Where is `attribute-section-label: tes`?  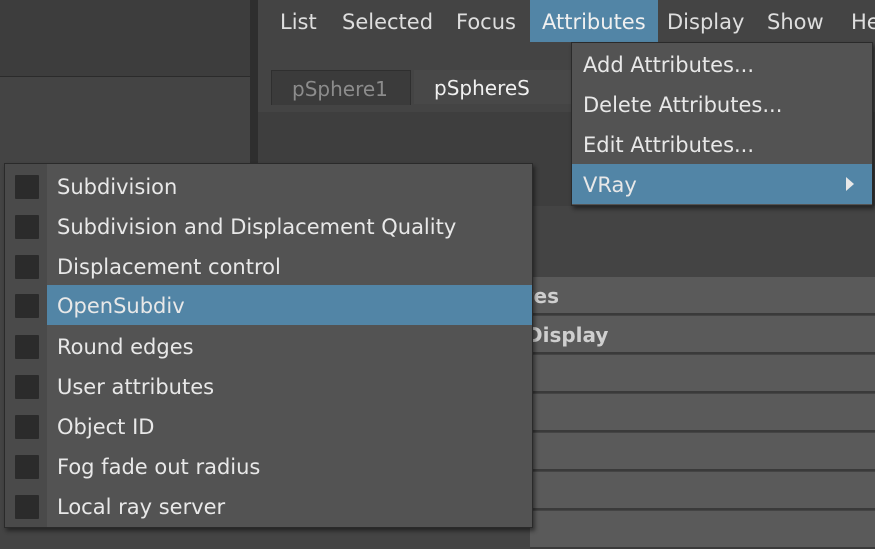 attribute-section-label: tes is located at coordinates (545, 296).